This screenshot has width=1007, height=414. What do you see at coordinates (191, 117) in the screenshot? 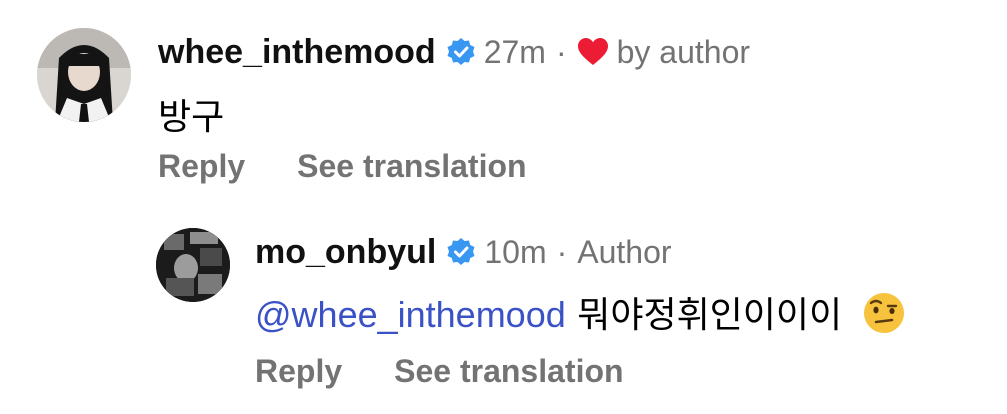
I see `comment-text: 방구` at bounding box center [191, 117].